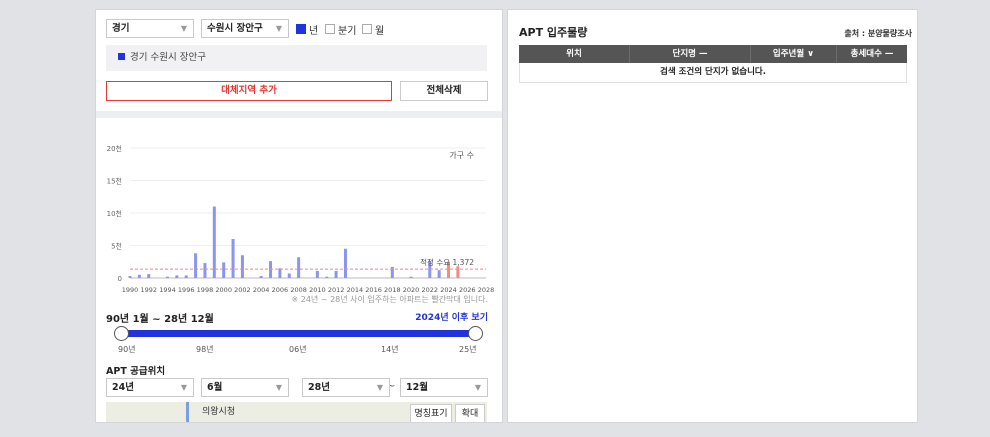  Describe the element at coordinates (114, 213) in the screenshot. I see `y-tick-label: 10천` at that location.